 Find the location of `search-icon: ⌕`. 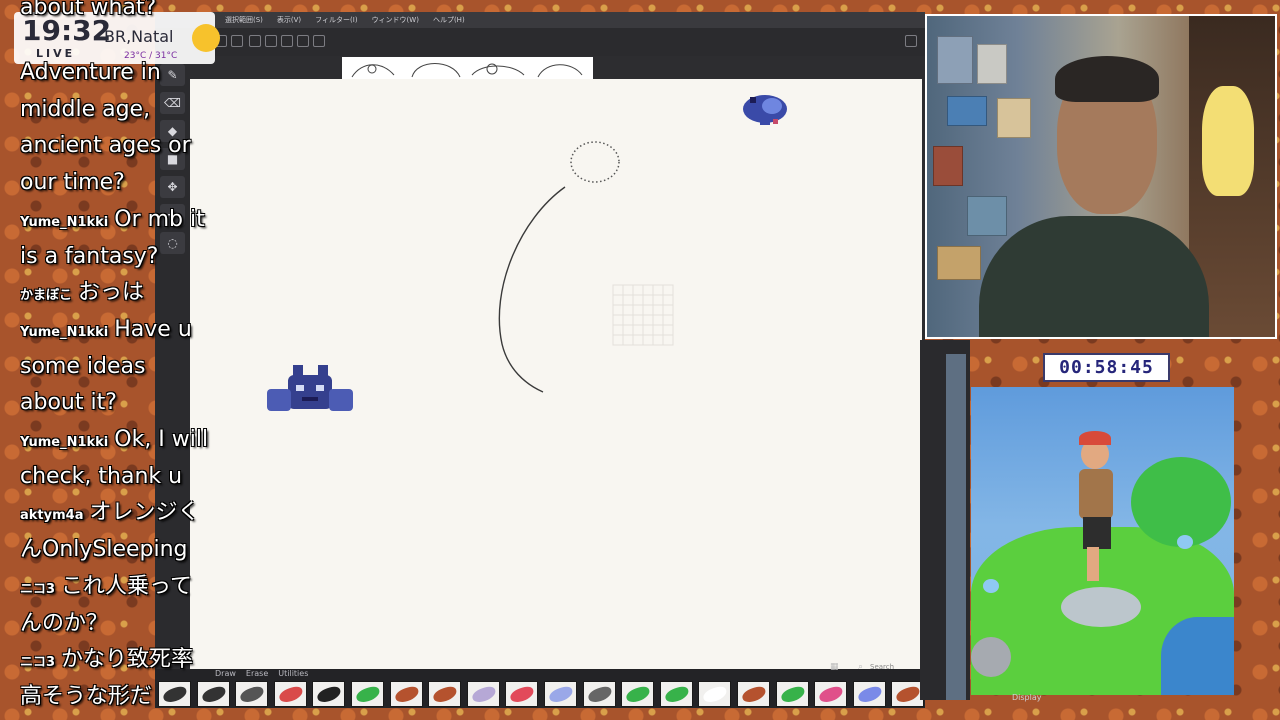

search-icon: ⌕ is located at coordinates (861, 667).